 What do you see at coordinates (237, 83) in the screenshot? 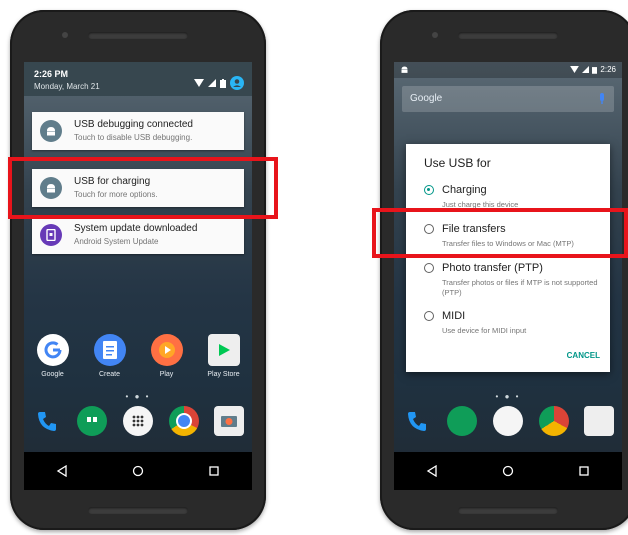
I see `account-icon` at bounding box center [237, 83].